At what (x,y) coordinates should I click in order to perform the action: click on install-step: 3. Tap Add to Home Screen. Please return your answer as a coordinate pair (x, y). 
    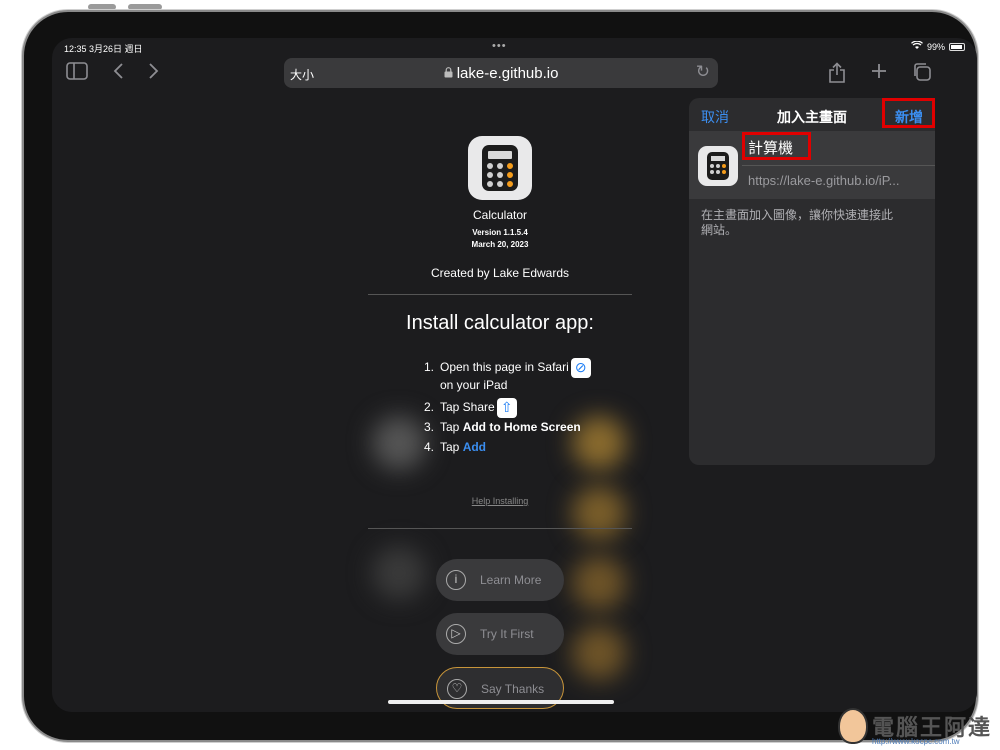
    Looking at the image, I should click on (502, 427).